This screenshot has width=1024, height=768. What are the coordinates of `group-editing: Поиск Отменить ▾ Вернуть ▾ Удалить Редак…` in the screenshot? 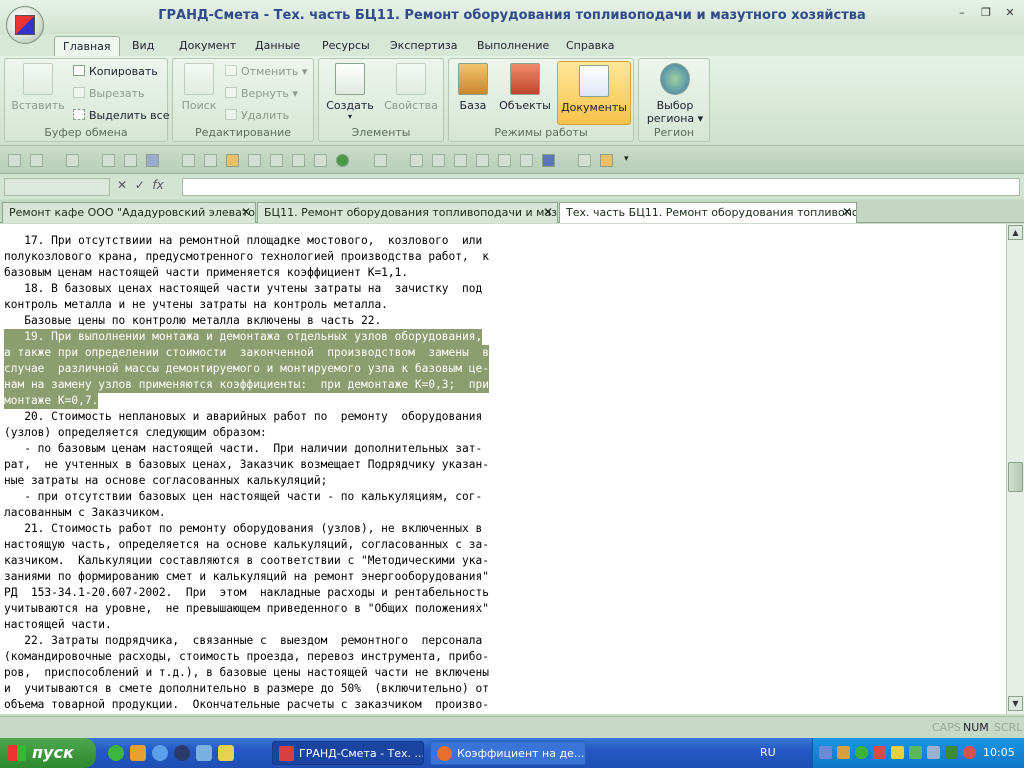 It's located at (243, 100).